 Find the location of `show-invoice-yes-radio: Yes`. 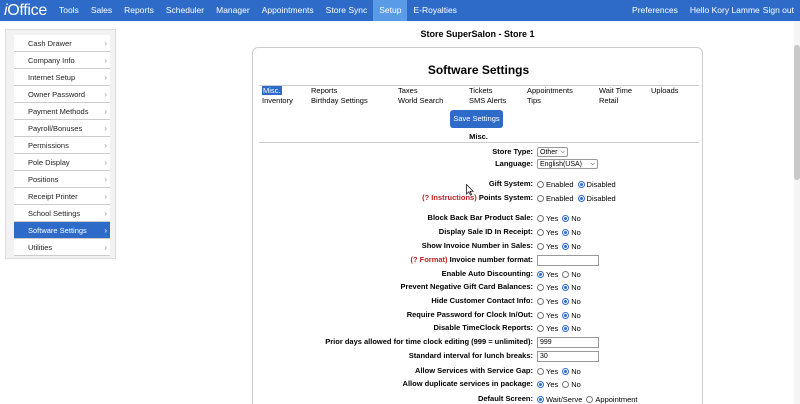

show-invoice-yes-radio: Yes is located at coordinates (547, 246).